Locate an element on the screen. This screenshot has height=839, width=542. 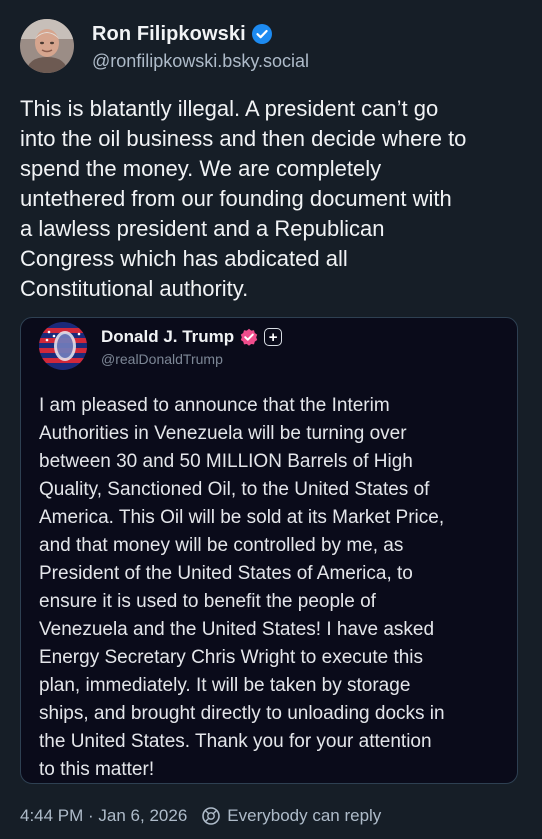
plus-icon: + is located at coordinates (273, 337).